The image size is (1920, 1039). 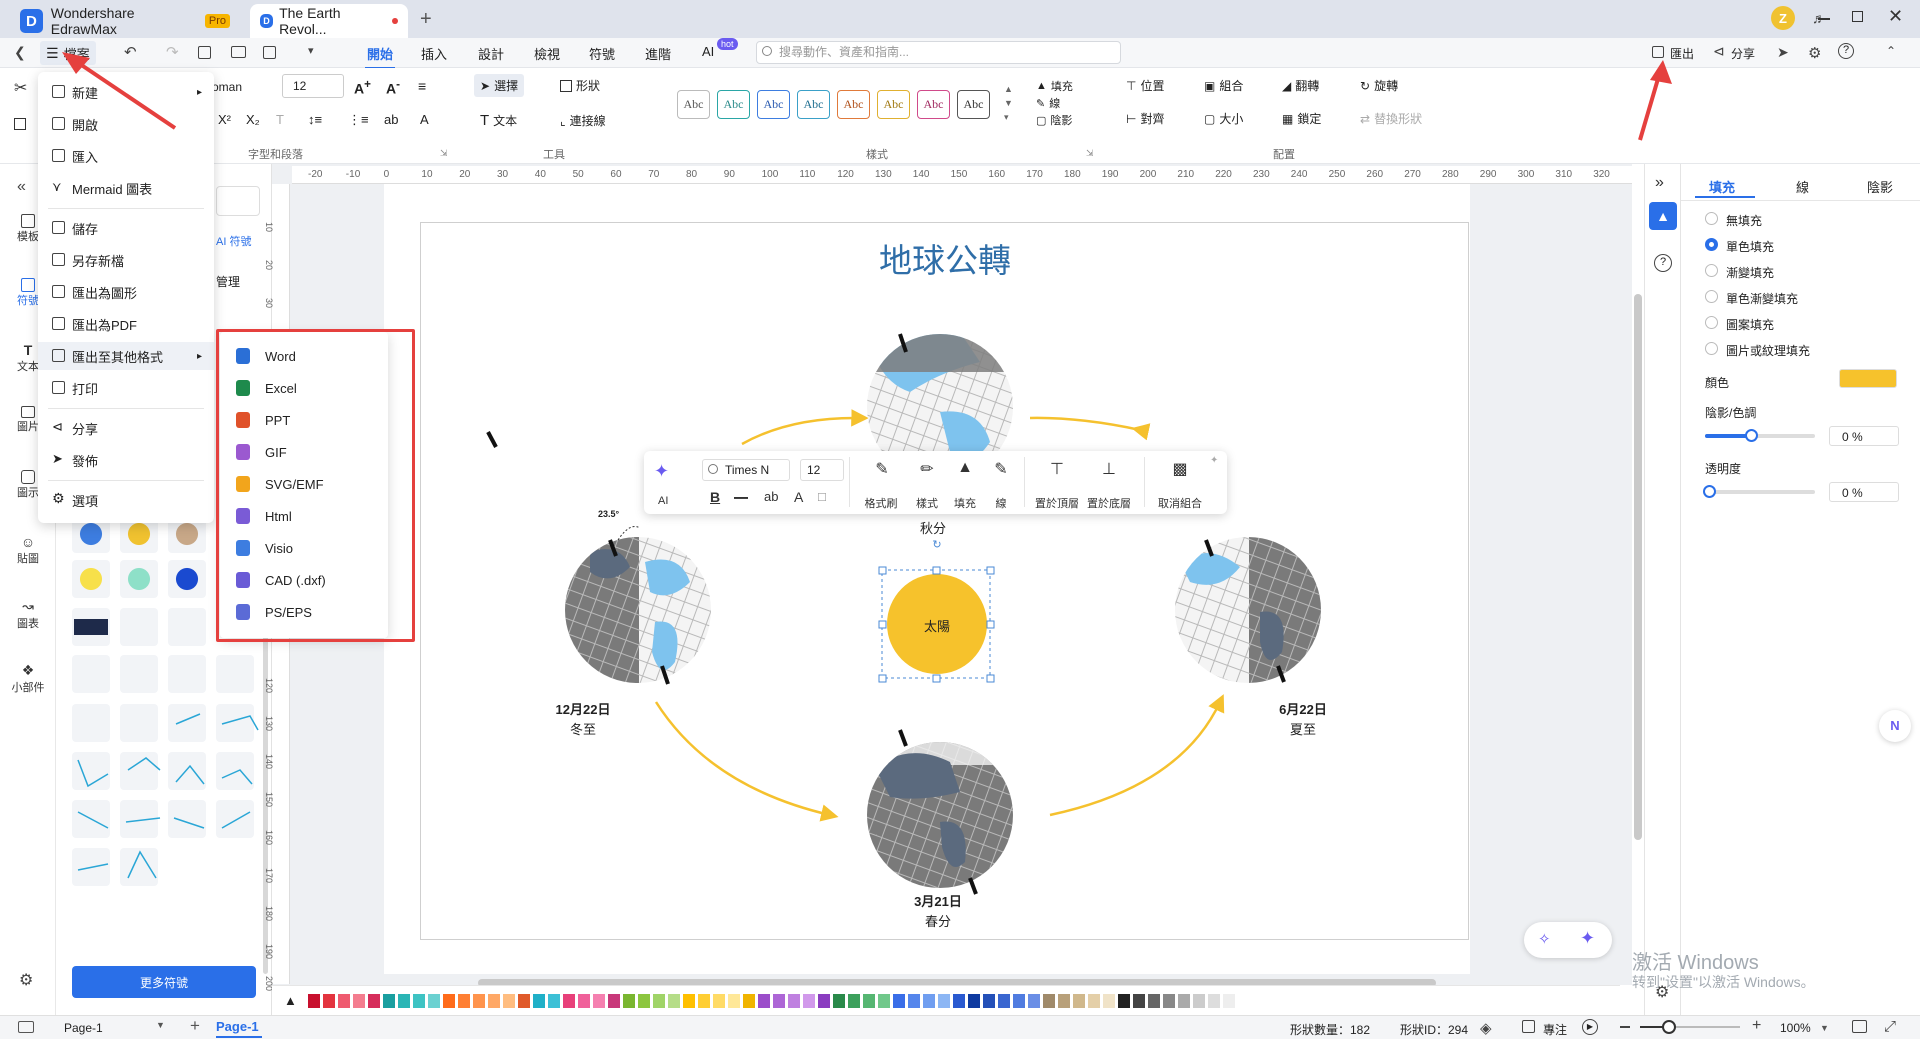 What do you see at coordinates (1868, 378) in the screenshot?
I see `fill-color-swatch` at bounding box center [1868, 378].